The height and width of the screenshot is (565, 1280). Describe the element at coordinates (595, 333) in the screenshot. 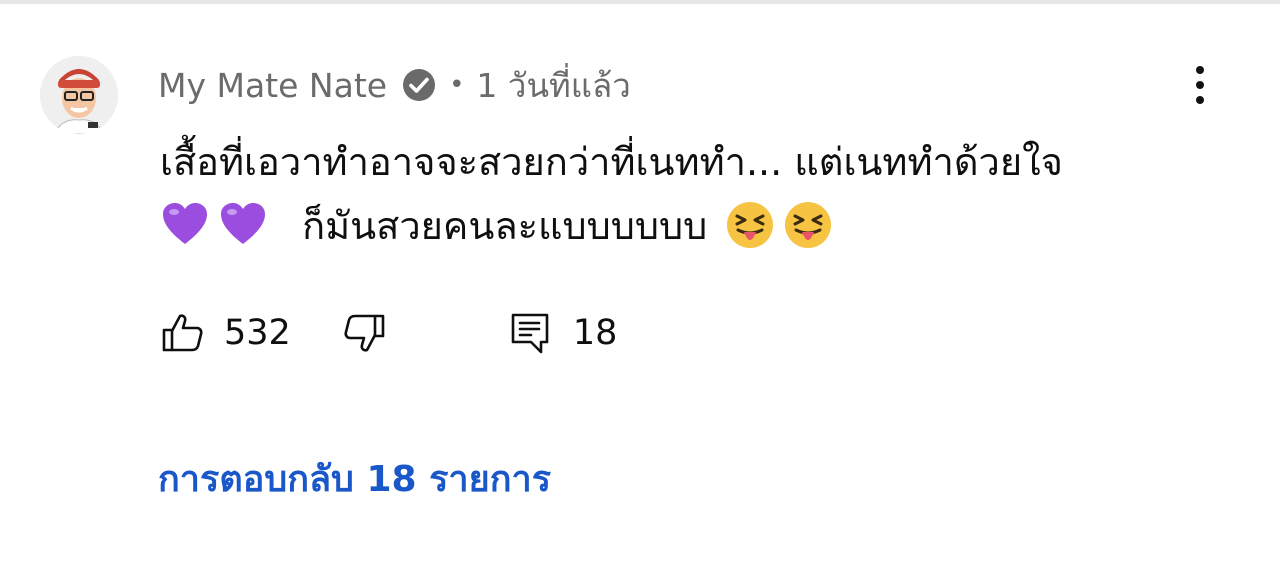

I see `reply-count: 18` at that location.